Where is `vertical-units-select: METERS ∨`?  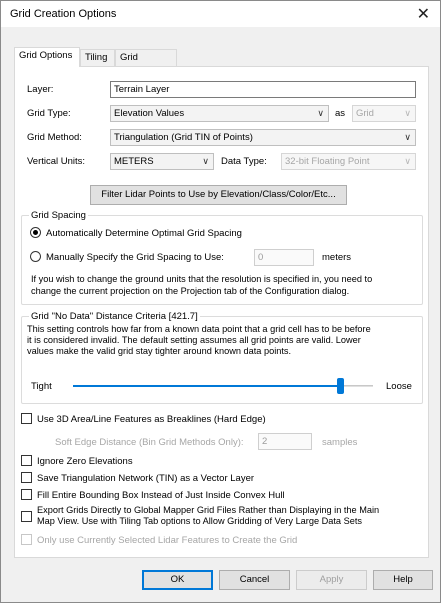
vertical-units-select: METERS ∨ is located at coordinates (162, 161).